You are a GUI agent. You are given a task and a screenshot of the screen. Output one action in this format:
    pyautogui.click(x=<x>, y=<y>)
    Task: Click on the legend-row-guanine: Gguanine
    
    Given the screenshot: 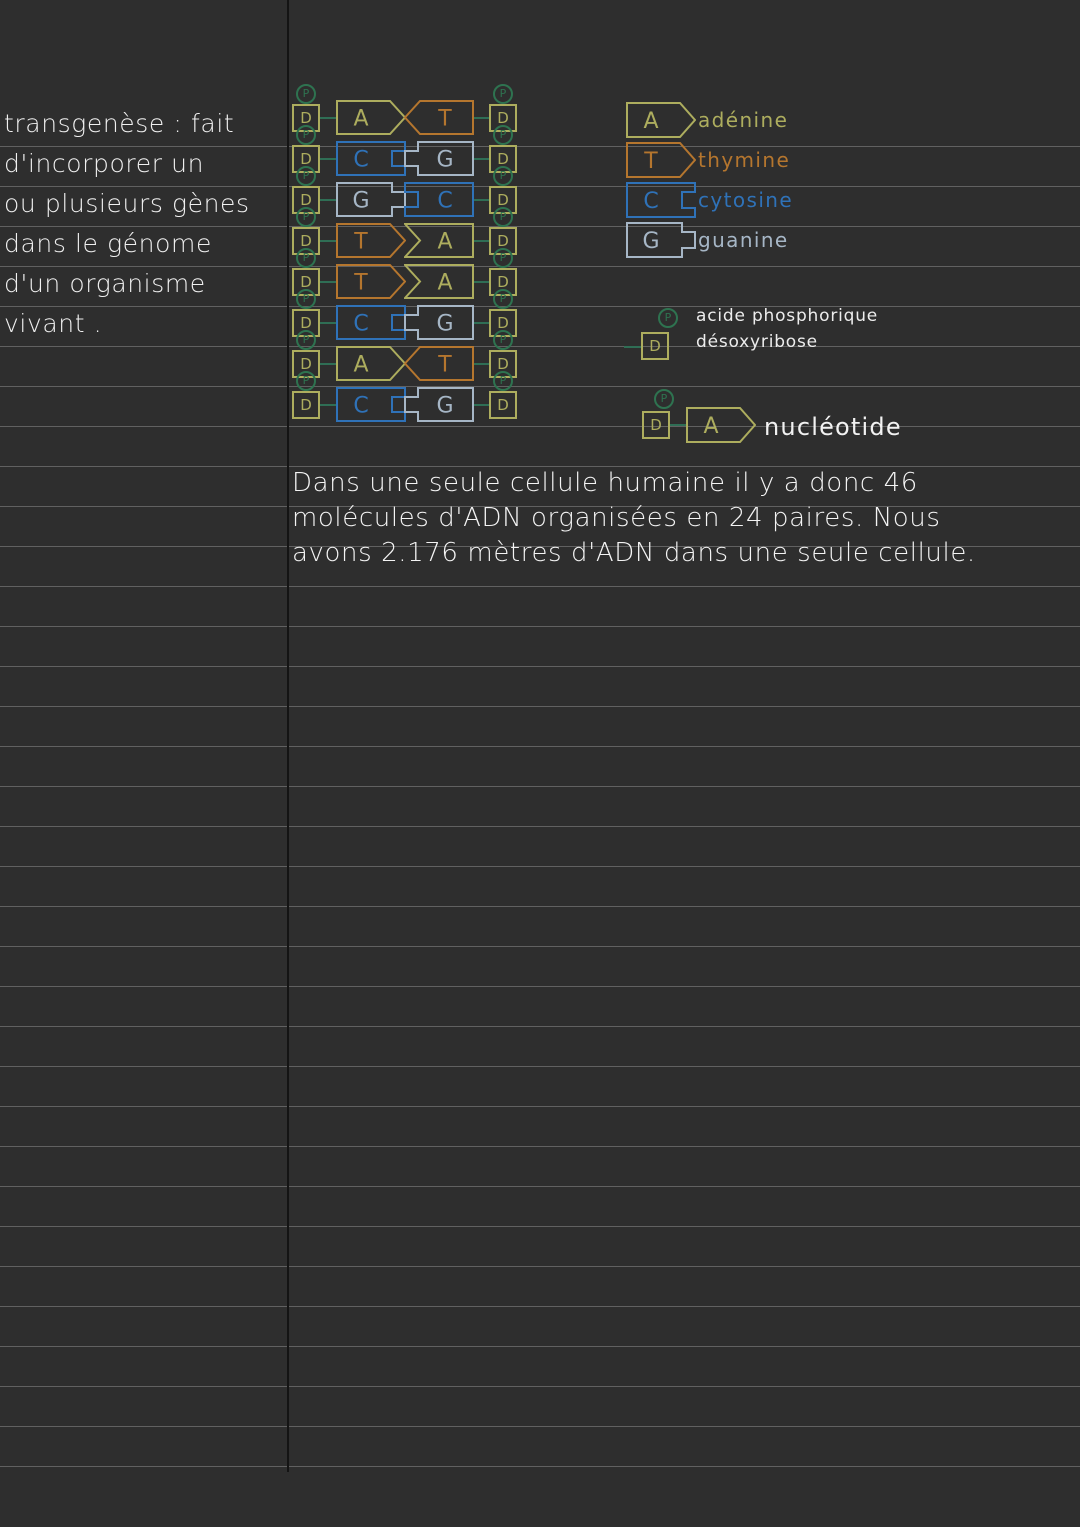 What is the action you would take?
    pyautogui.click(x=806, y=242)
    